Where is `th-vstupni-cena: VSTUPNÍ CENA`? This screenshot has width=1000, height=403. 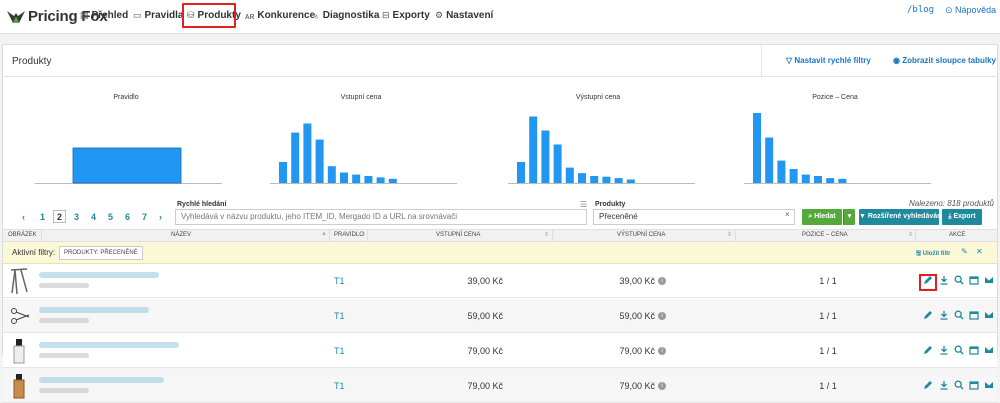 th-vstupni-cena: VSTUPNÍ CENA is located at coordinates (458, 235).